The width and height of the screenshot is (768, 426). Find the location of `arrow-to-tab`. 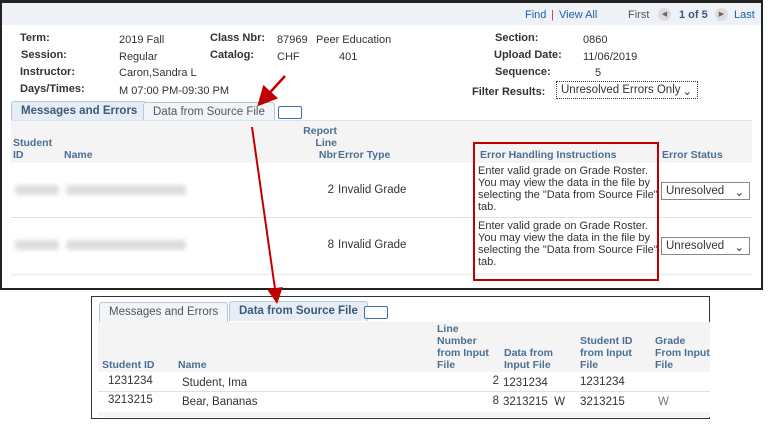

arrow-to-tab is located at coordinates (271, 91).